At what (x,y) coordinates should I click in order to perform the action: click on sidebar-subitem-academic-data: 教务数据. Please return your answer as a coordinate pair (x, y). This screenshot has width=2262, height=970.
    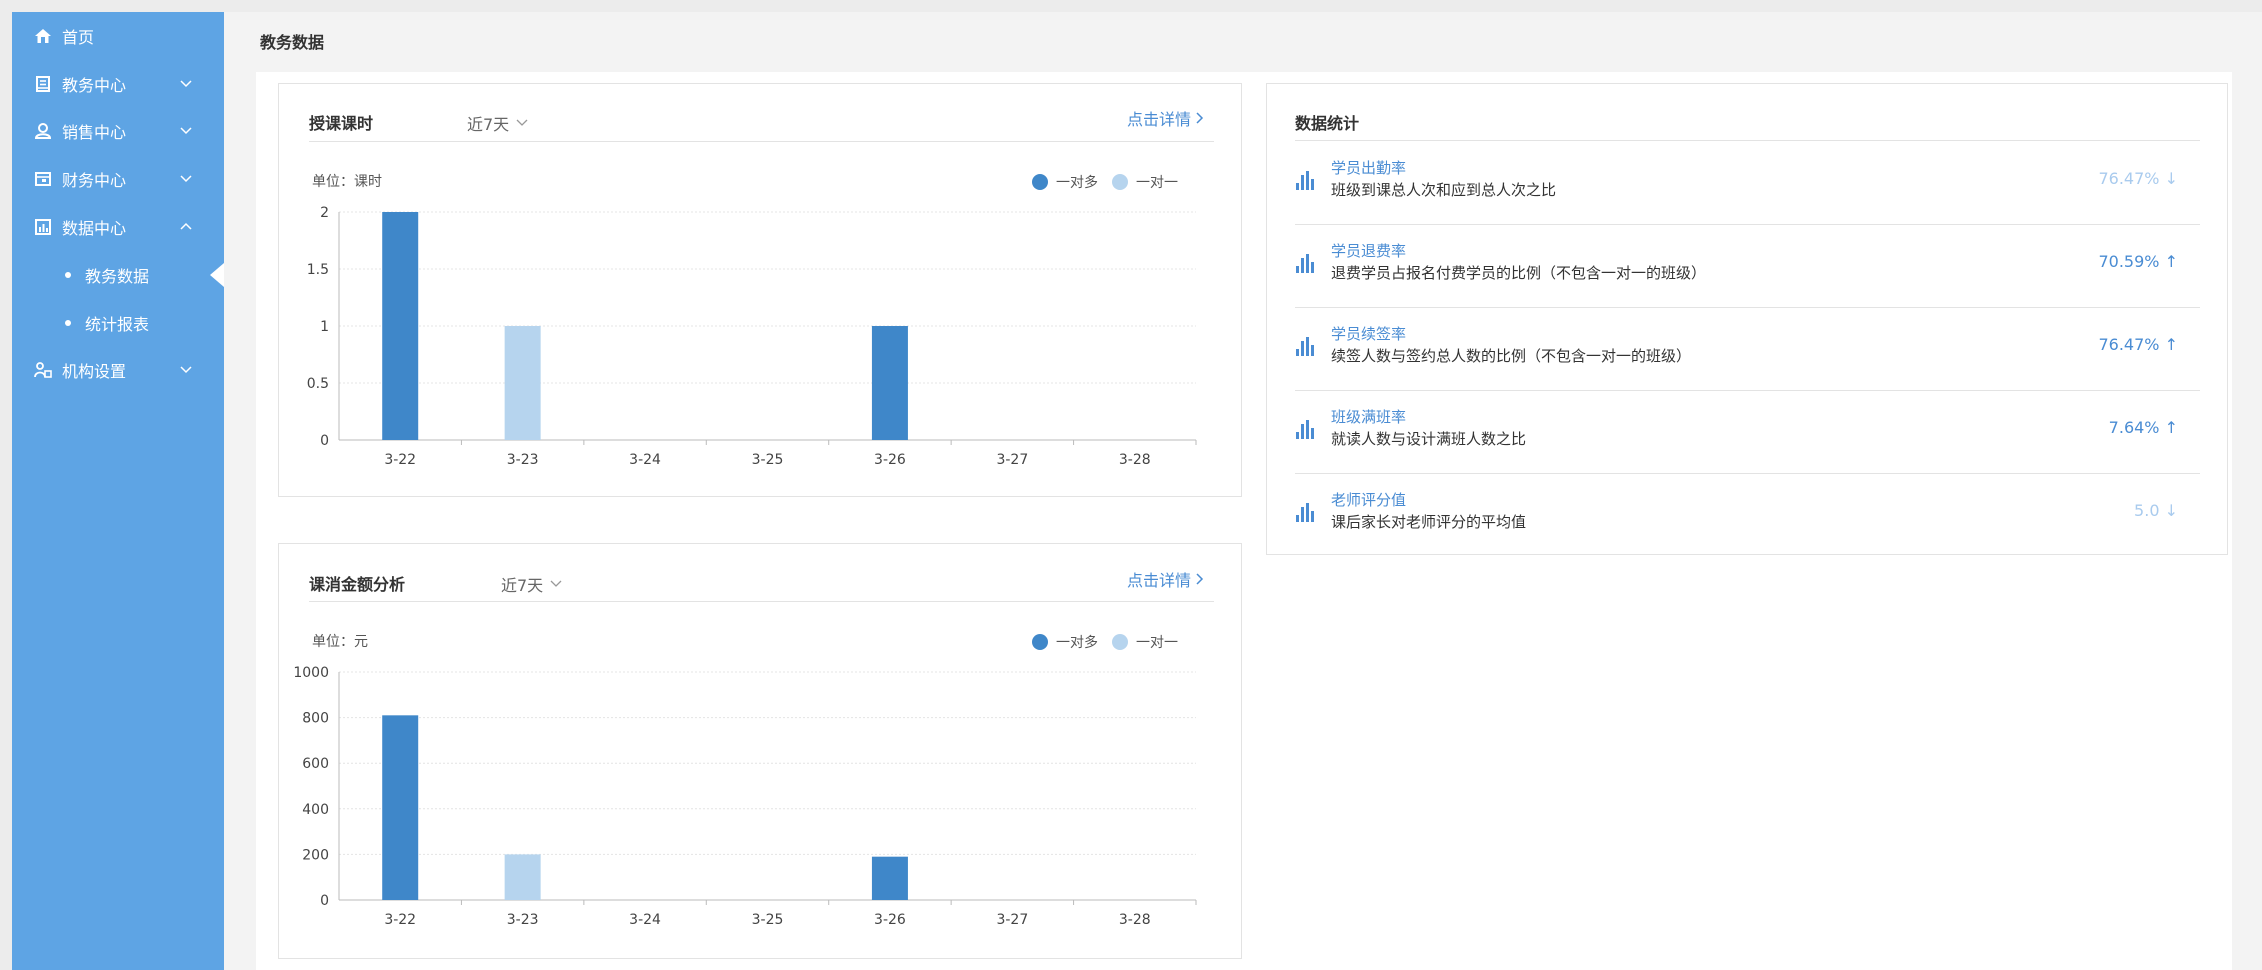
    Looking at the image, I should click on (118, 275).